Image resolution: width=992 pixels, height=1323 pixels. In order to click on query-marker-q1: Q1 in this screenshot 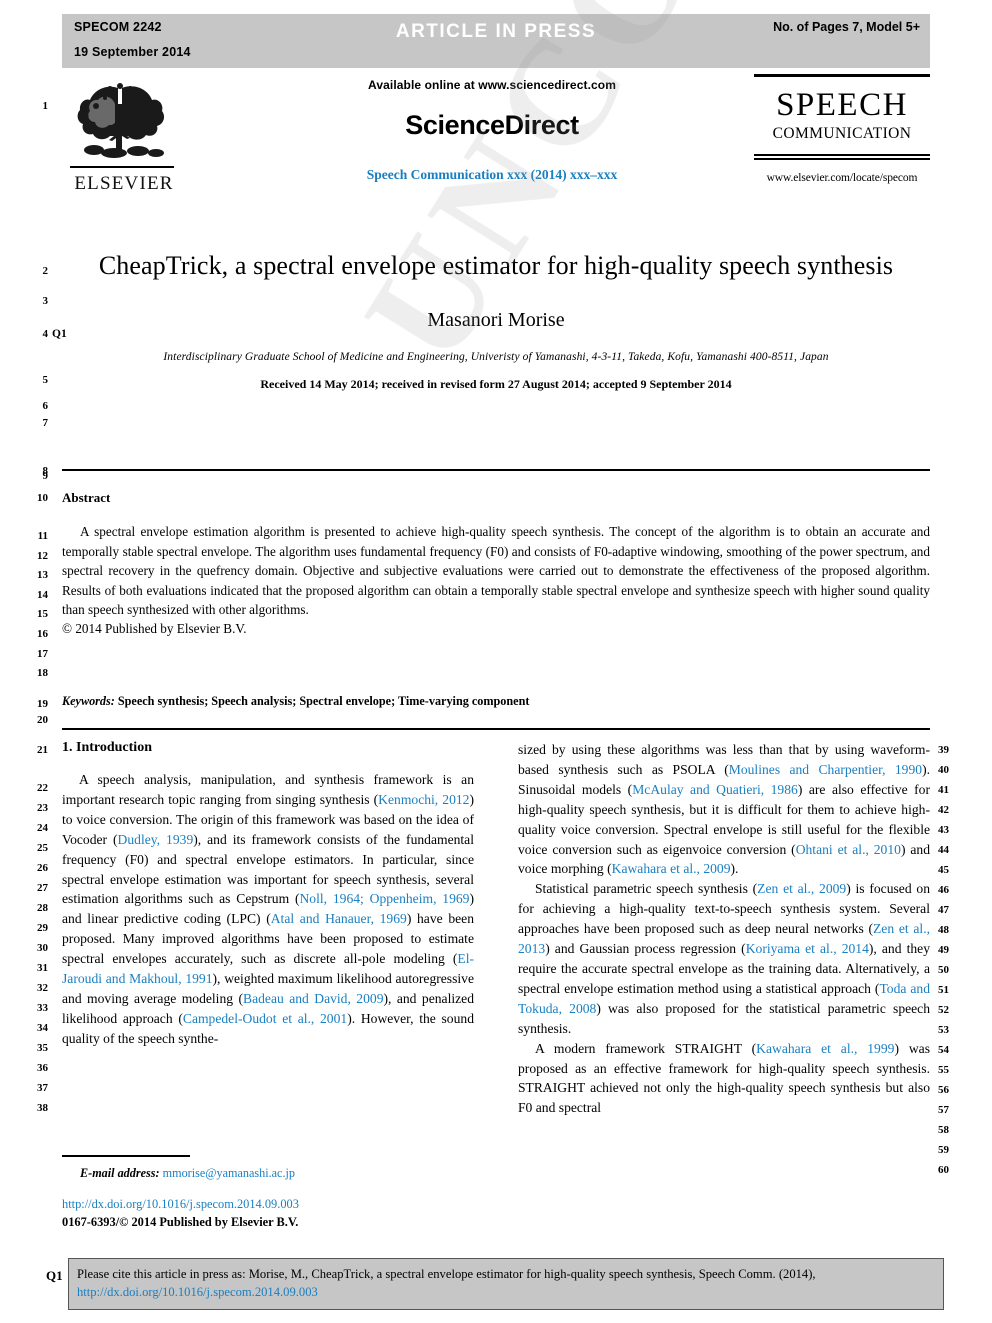, I will do `click(59, 334)`.